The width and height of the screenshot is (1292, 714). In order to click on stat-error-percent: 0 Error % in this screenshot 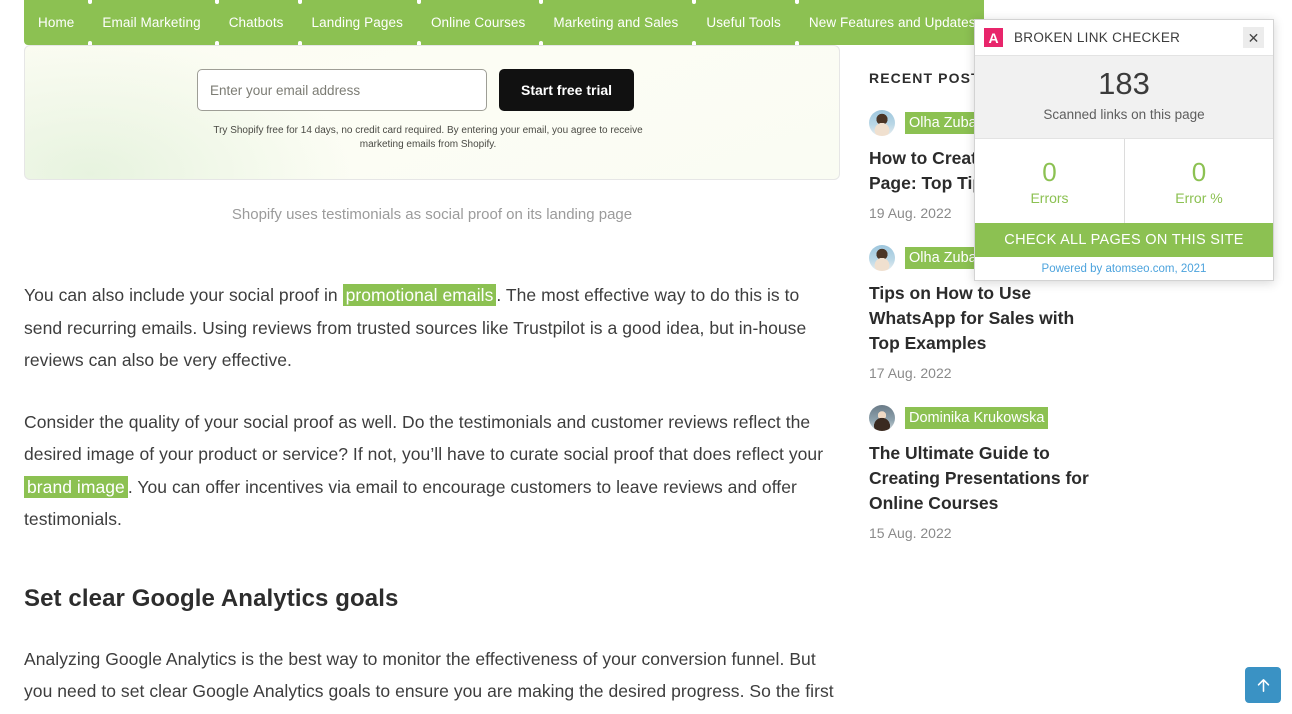, I will do `click(1198, 181)`.